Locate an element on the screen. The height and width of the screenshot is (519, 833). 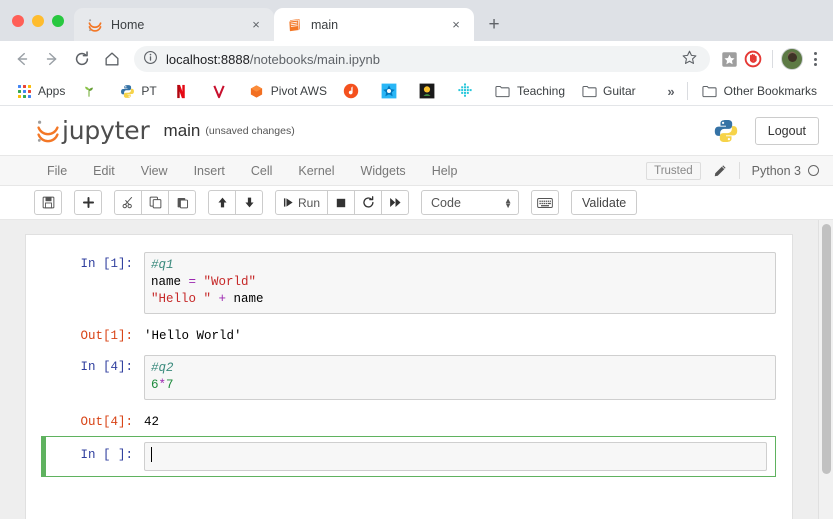
cell-type-value: Code is located at coordinates (446, 202).